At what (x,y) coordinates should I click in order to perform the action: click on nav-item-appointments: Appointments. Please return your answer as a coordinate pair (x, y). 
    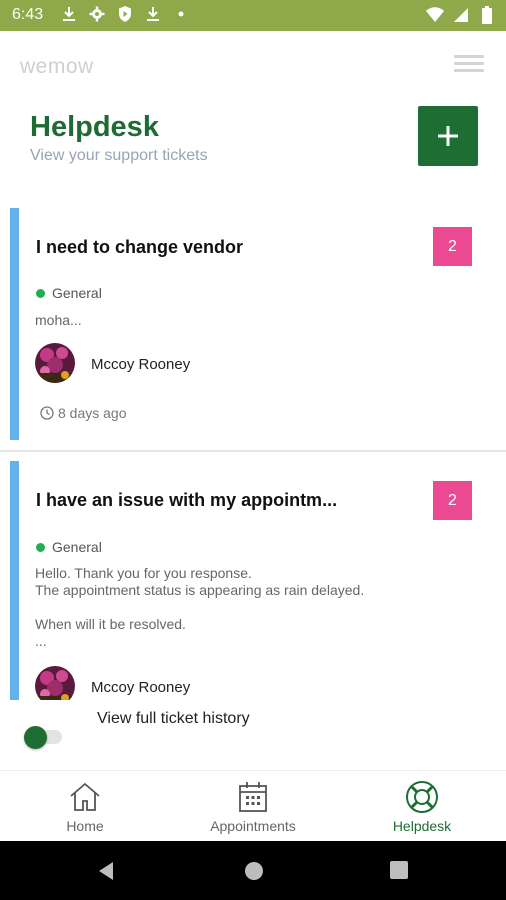
    Looking at the image, I should click on (253, 806).